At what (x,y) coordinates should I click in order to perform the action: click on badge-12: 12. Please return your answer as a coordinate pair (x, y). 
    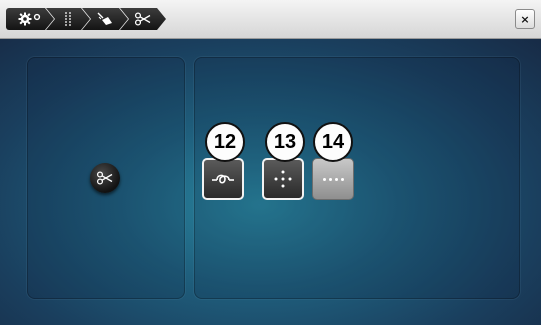
    Looking at the image, I should click on (225, 142).